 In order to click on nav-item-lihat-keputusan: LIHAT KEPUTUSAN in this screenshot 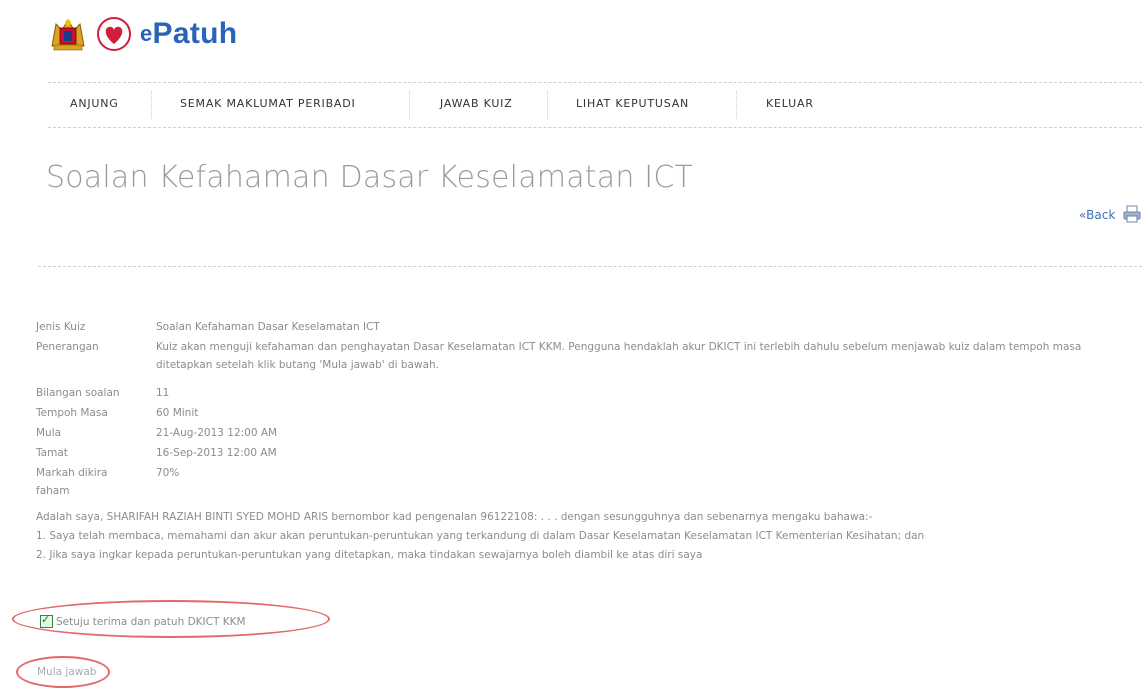, I will do `click(632, 103)`.